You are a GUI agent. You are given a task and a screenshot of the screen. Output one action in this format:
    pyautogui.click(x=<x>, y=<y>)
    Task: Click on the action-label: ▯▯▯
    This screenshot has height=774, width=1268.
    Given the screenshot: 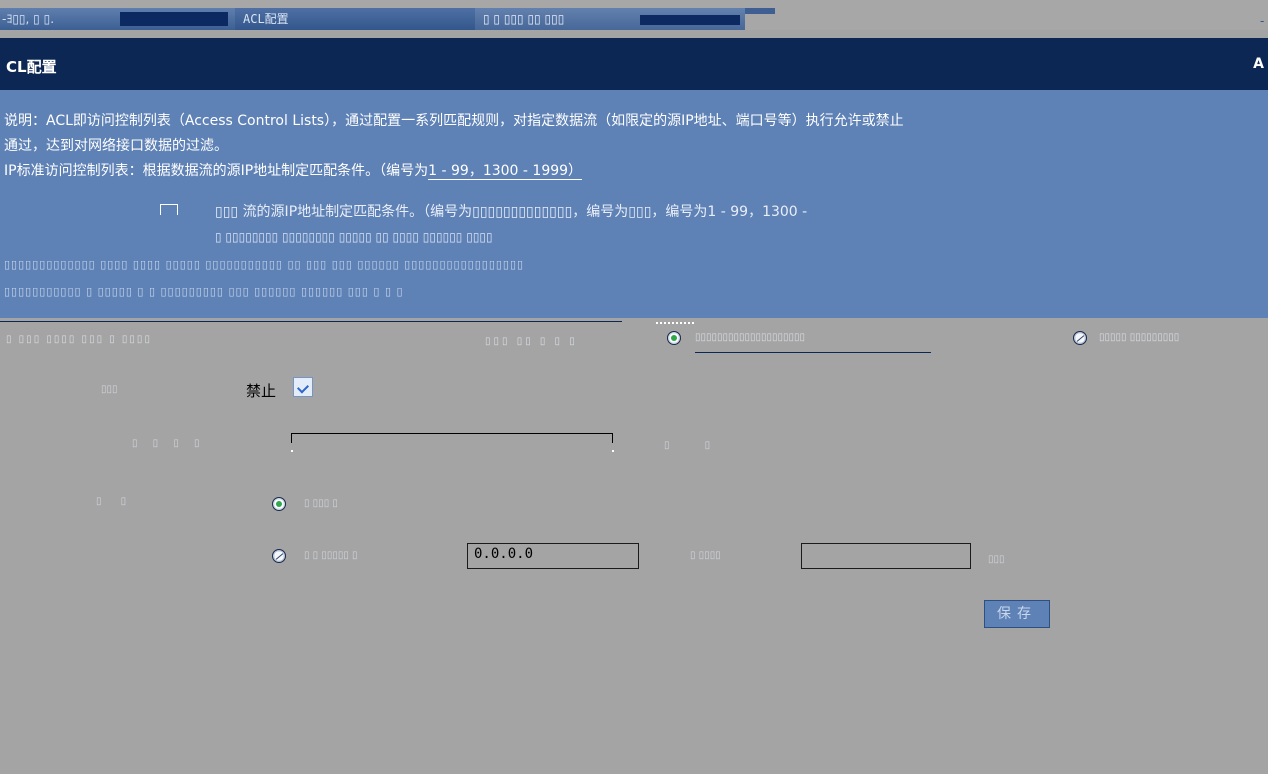 What is the action you would take?
    pyautogui.click(x=109, y=389)
    